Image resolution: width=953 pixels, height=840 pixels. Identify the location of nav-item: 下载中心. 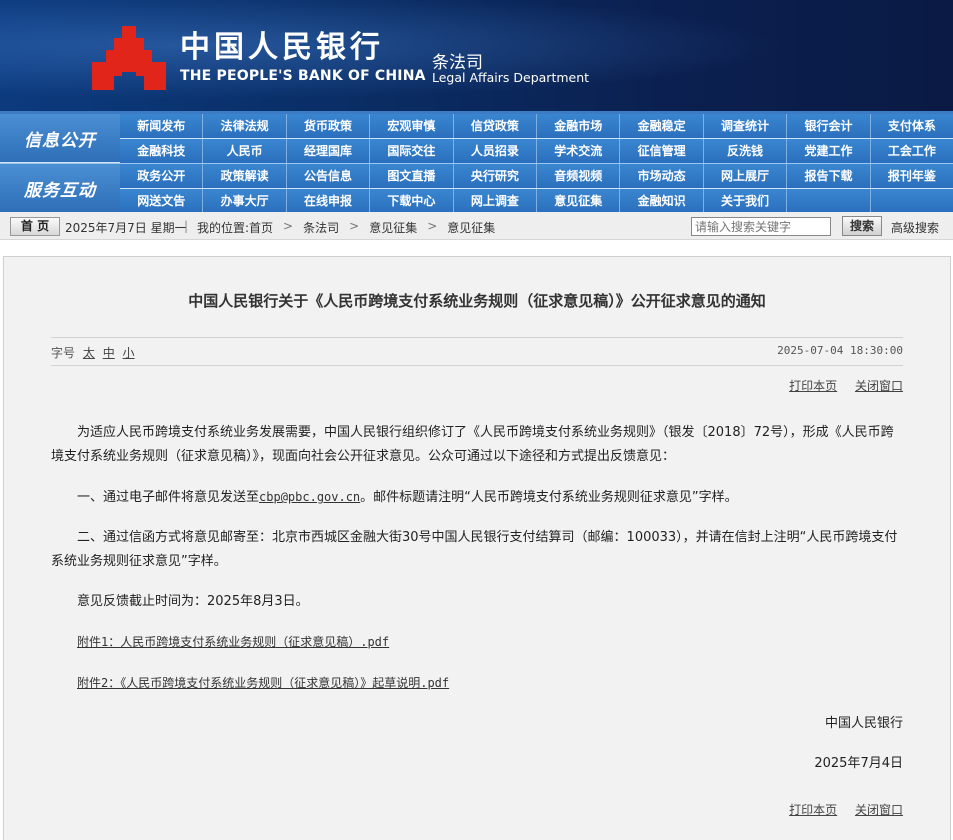
(412, 201).